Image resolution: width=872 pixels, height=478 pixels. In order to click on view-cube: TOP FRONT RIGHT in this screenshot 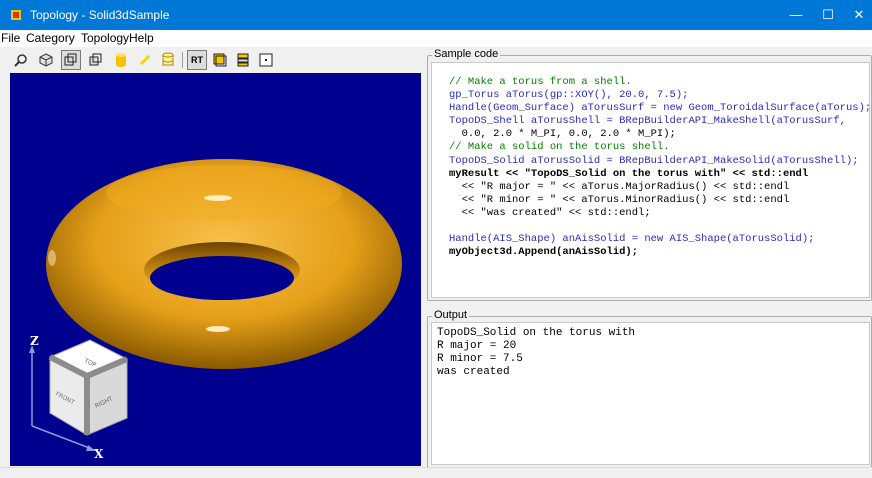, I will do `click(79, 395)`.